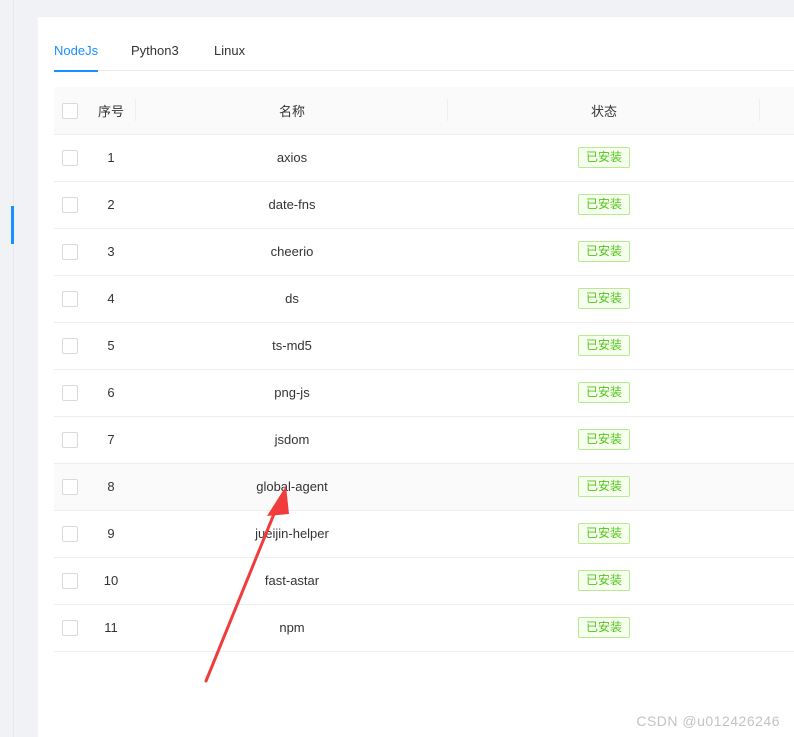 This screenshot has width=794, height=737. Describe the element at coordinates (111, 534) in the screenshot. I see `row-index: 9` at that location.